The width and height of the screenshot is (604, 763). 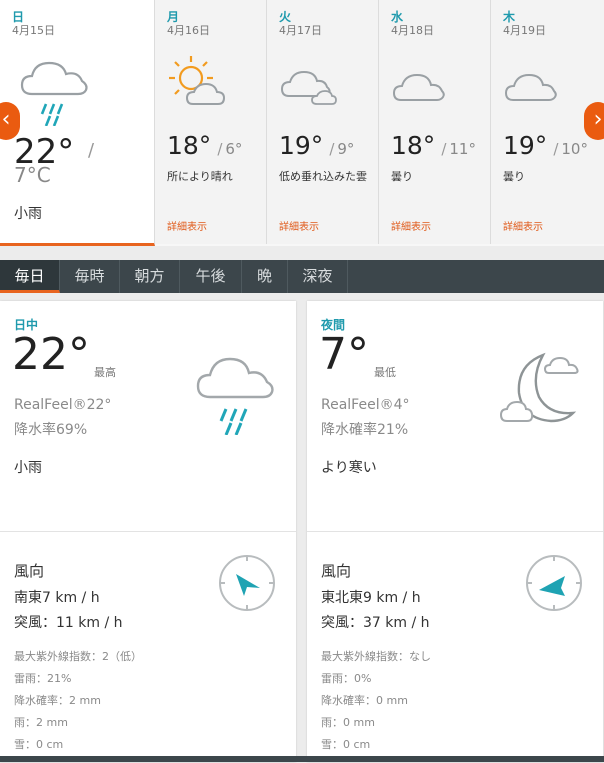 I want to click on wind-value: 南東7 km / h, so click(x=57, y=598).